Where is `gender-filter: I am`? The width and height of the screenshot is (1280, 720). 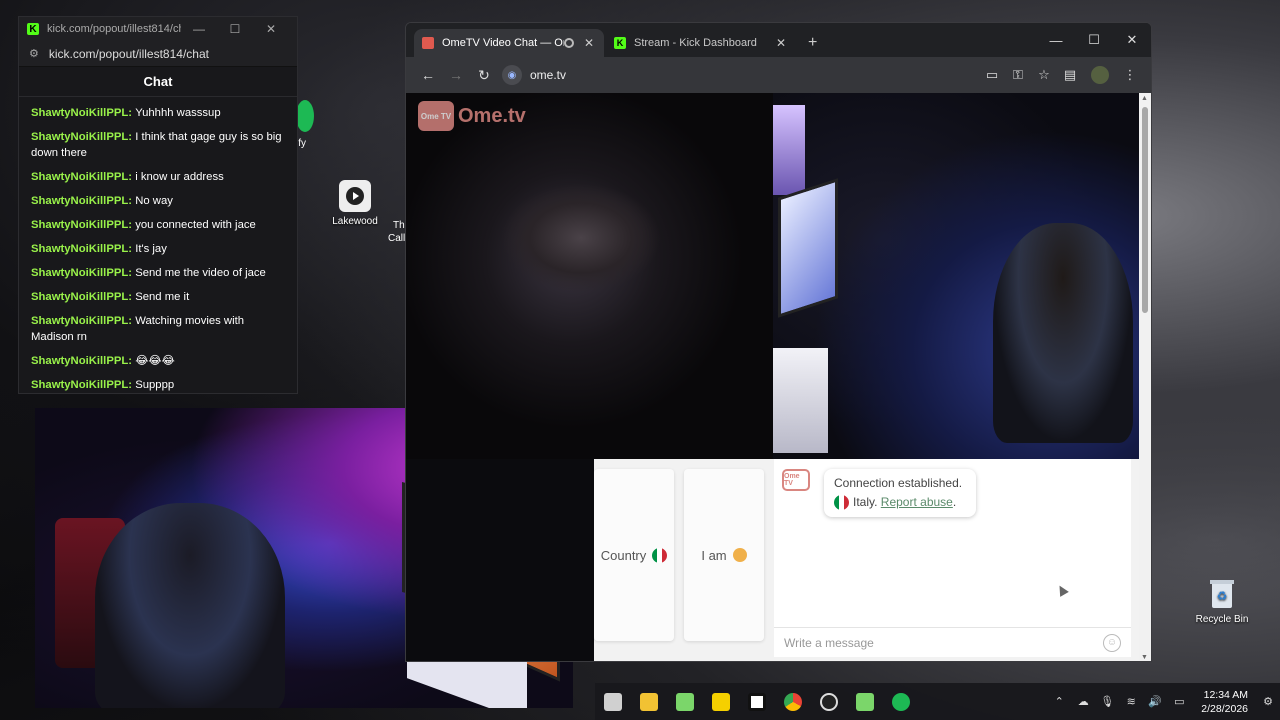 gender-filter: I am is located at coordinates (724, 555).